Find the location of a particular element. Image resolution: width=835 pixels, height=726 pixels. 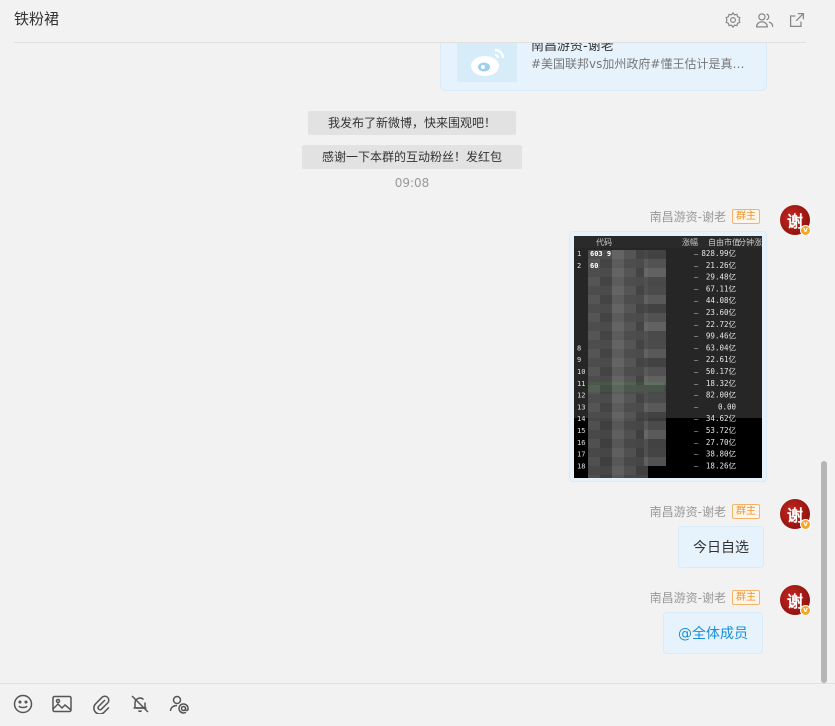

mention-all-message: @全体成员 is located at coordinates (713, 633).